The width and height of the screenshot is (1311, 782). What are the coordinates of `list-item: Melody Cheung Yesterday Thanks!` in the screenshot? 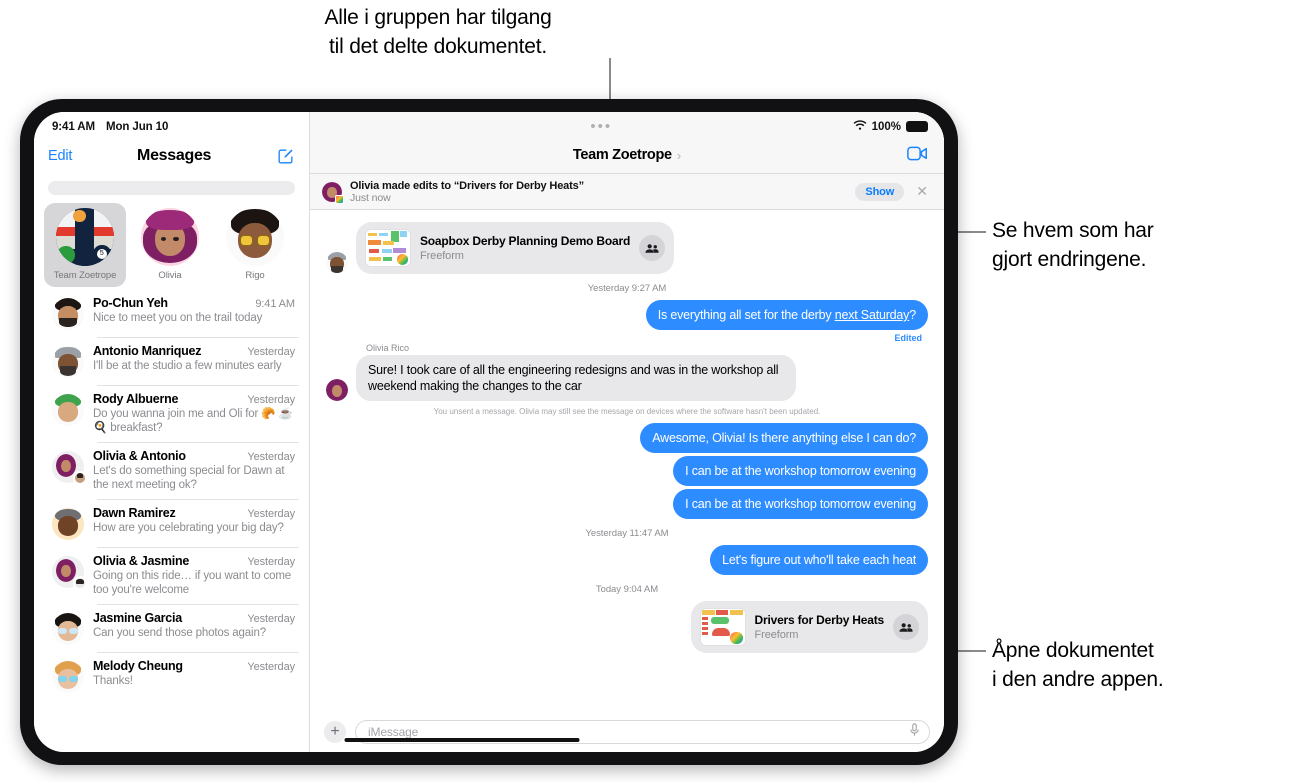 It's located at (171, 676).